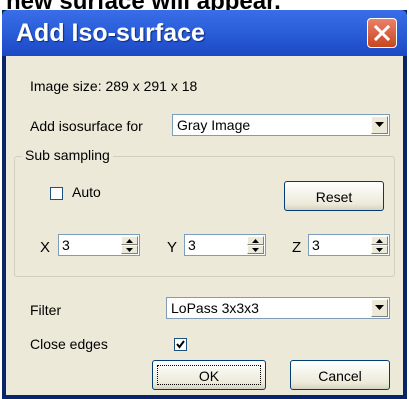 The width and height of the screenshot is (409, 399). I want to click on checkmark-icon, so click(180, 344).